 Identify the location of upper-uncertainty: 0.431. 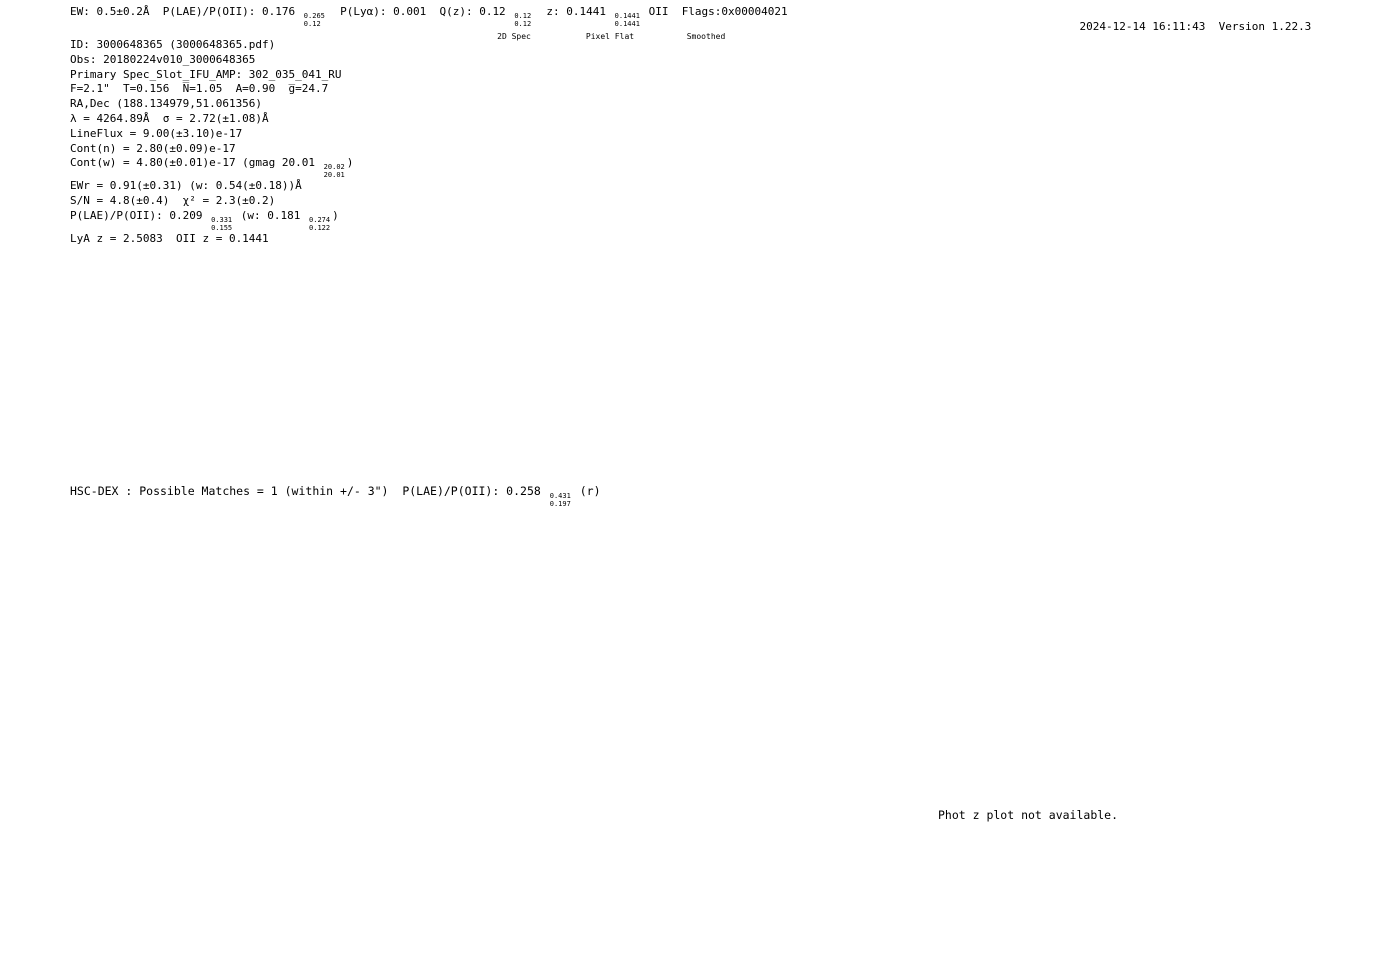
(560, 496).